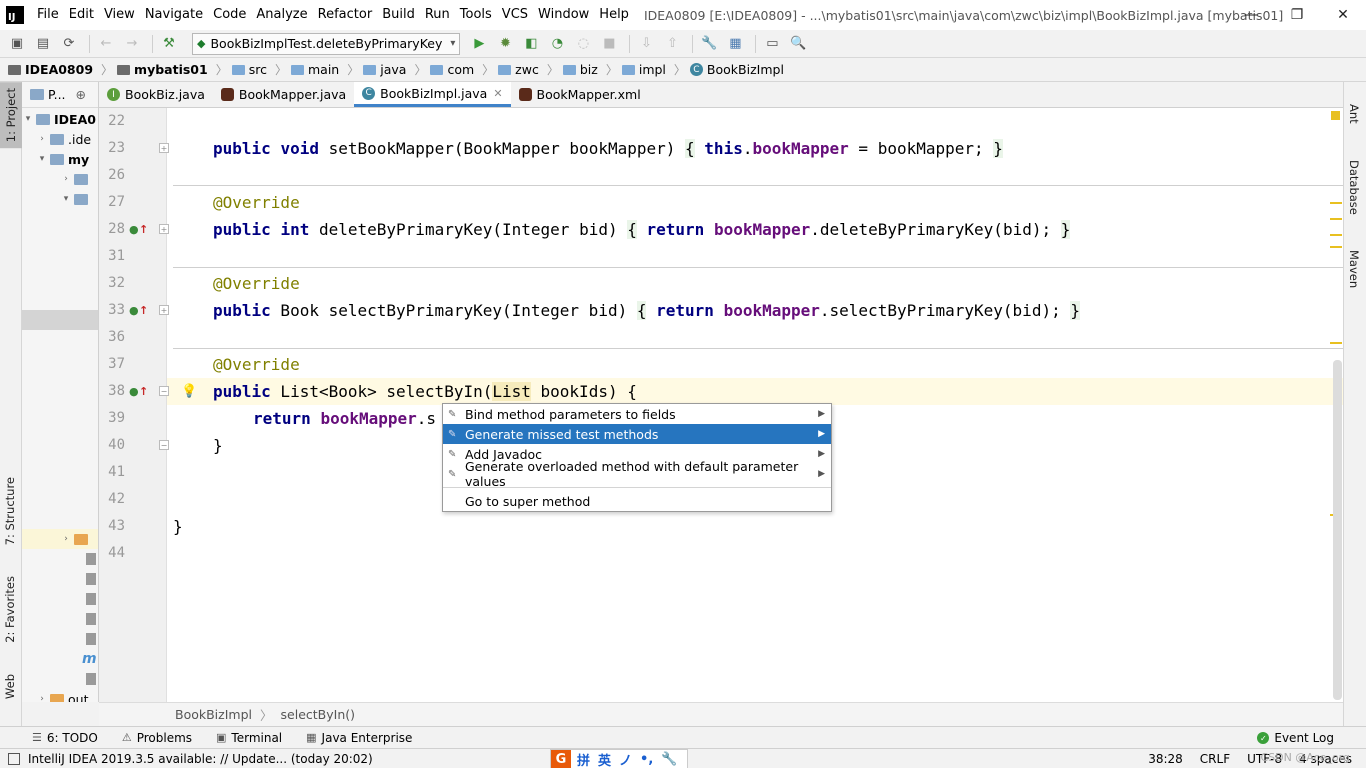  I want to click on menu-build: Build, so click(398, 15).